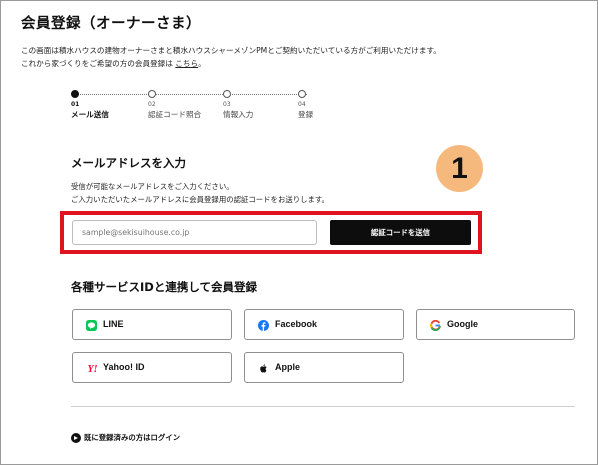  What do you see at coordinates (302, 104) in the screenshot?
I see `step-number: 04` at bounding box center [302, 104].